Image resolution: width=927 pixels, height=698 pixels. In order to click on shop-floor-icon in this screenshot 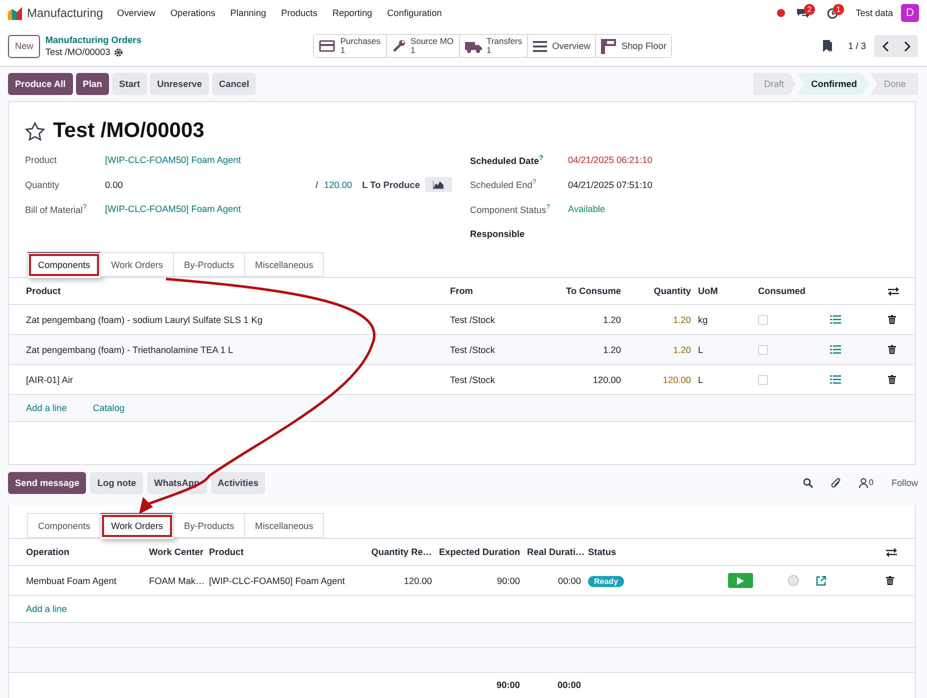, I will do `click(608, 46)`.